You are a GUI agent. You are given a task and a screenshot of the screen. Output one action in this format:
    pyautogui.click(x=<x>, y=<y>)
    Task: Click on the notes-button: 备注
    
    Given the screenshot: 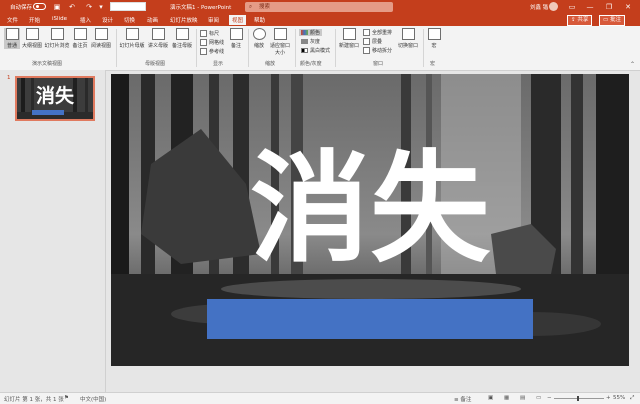 What is the action you would take?
    pyautogui.click(x=236, y=38)
    